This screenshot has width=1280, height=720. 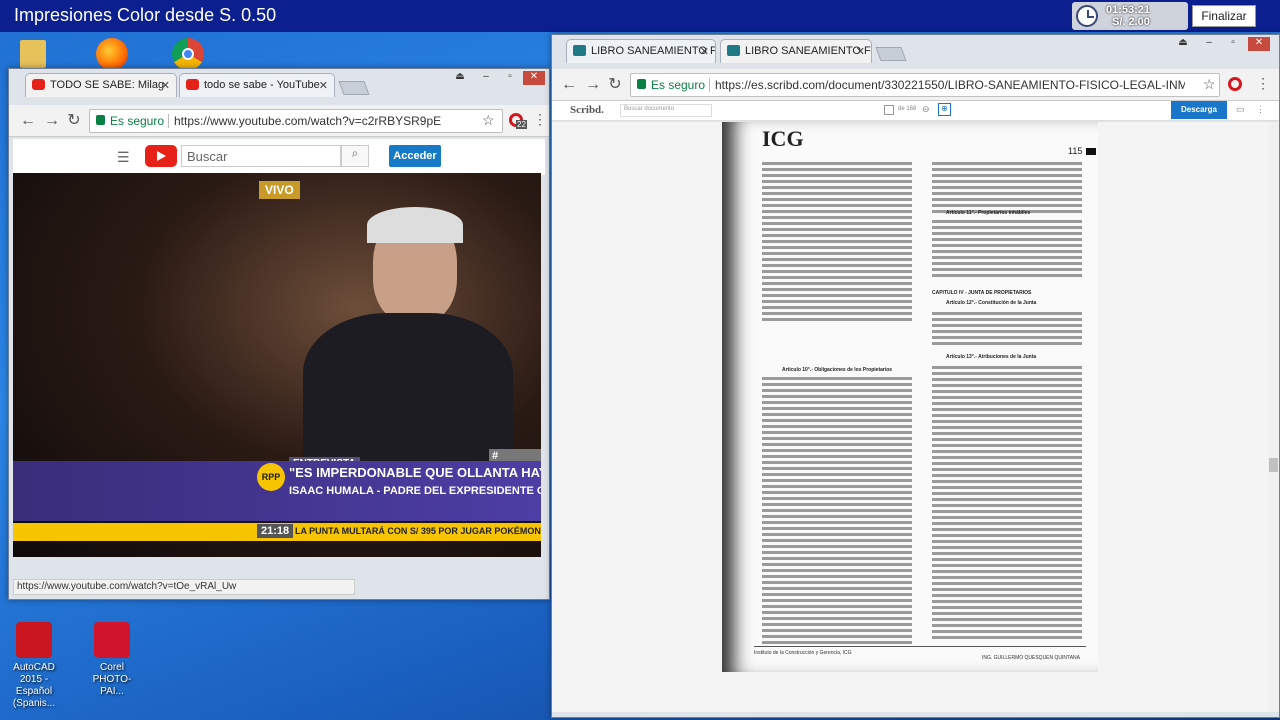 I want to click on youtube-icon, so click(x=192, y=84).